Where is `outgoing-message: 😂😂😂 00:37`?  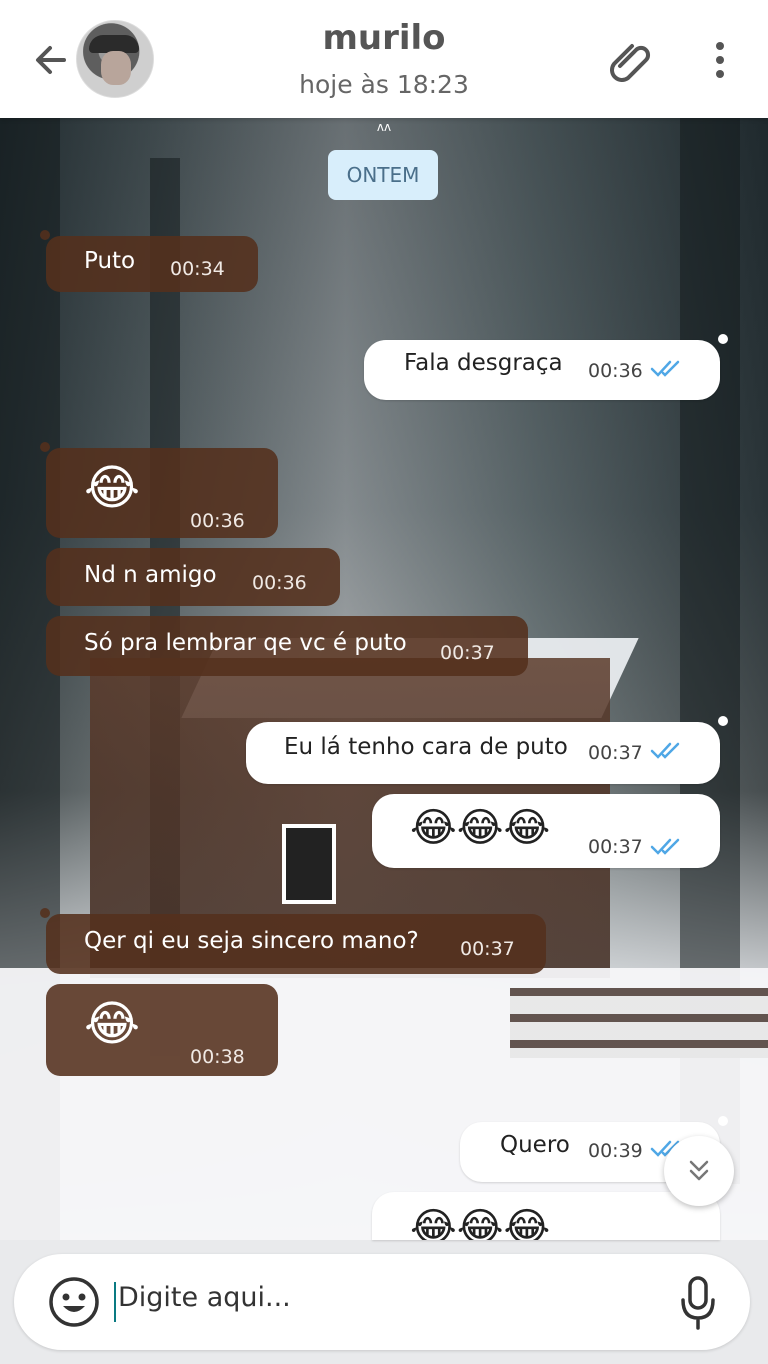
outgoing-message: 😂😂😂 00:37 is located at coordinates (546, 831).